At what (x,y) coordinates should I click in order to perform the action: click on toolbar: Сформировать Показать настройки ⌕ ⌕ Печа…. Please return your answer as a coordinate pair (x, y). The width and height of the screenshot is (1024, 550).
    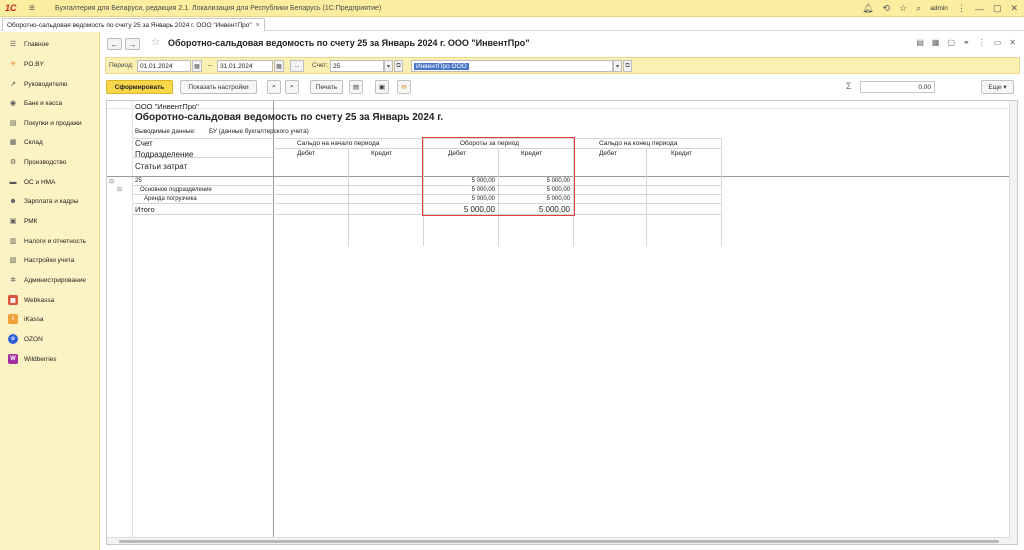
    Looking at the image, I should click on (562, 87).